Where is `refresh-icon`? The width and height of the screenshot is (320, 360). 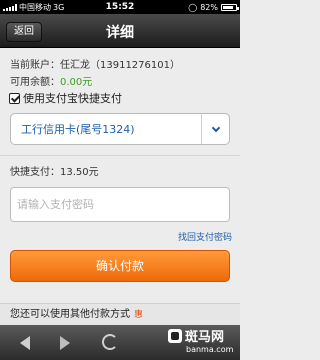
refresh-icon is located at coordinates (110, 342).